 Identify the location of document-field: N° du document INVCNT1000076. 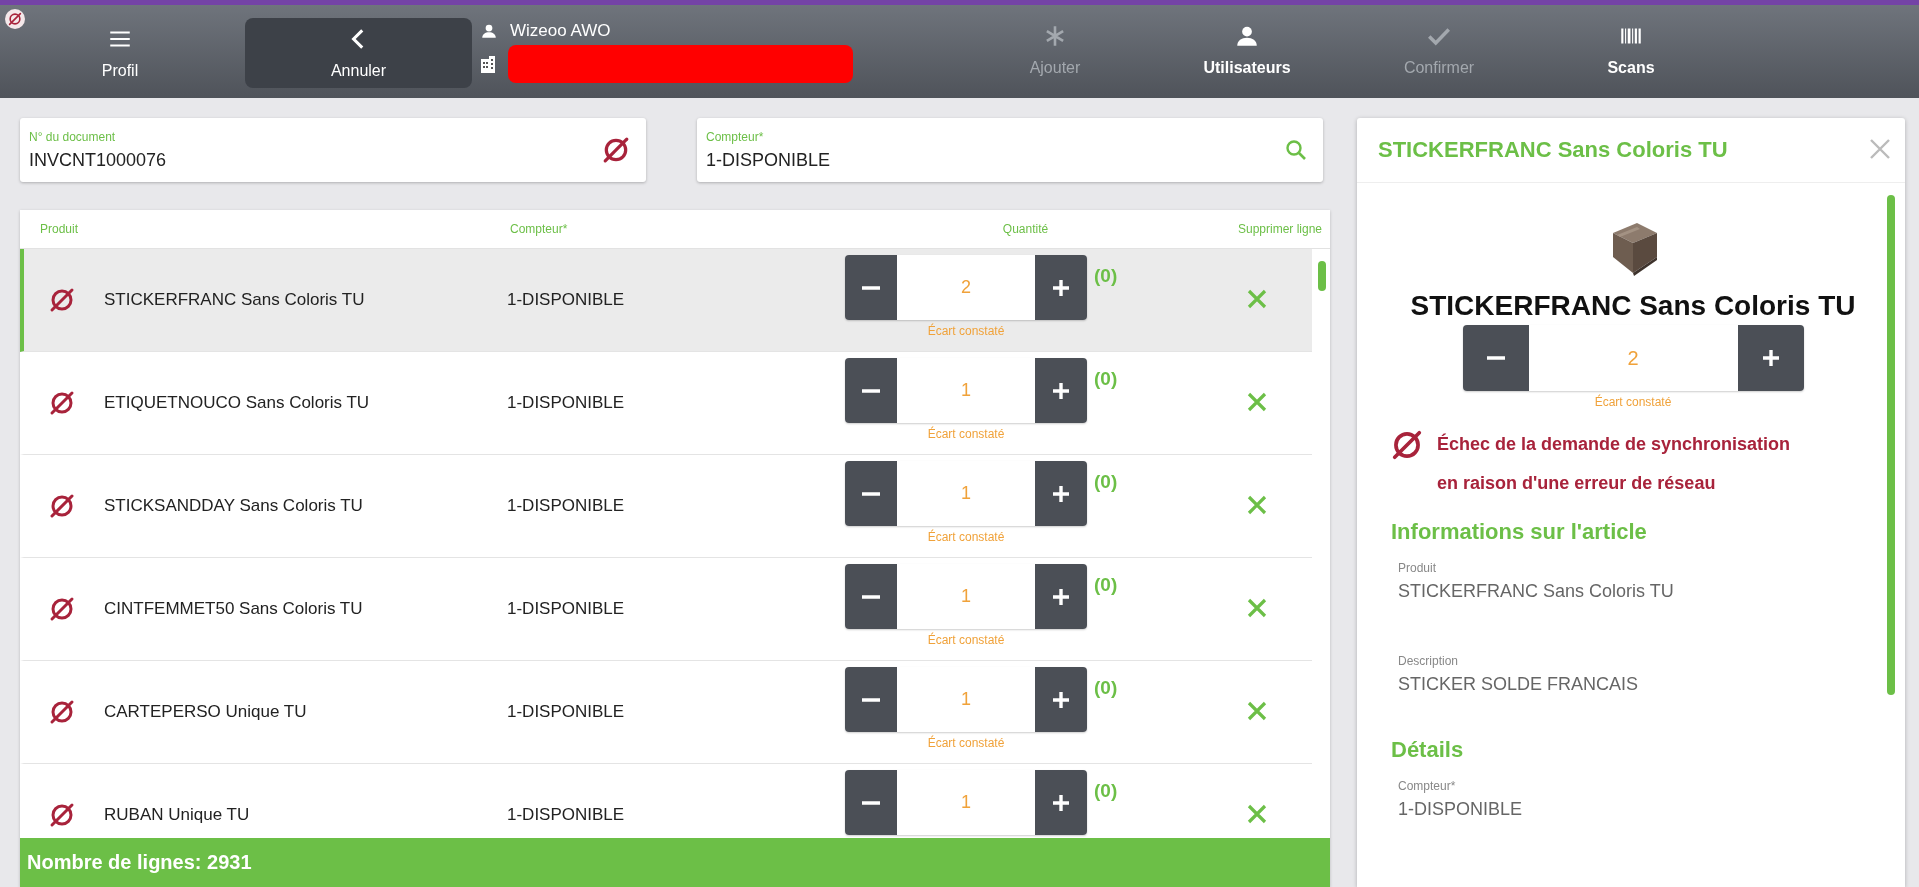
(333, 150).